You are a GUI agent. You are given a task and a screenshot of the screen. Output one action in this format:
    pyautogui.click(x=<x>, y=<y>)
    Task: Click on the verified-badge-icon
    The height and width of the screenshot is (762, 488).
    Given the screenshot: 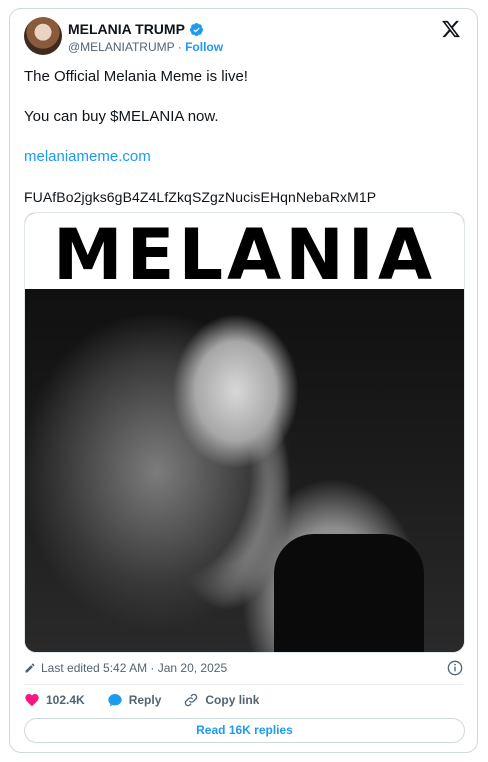 What is the action you would take?
    pyautogui.click(x=196, y=29)
    